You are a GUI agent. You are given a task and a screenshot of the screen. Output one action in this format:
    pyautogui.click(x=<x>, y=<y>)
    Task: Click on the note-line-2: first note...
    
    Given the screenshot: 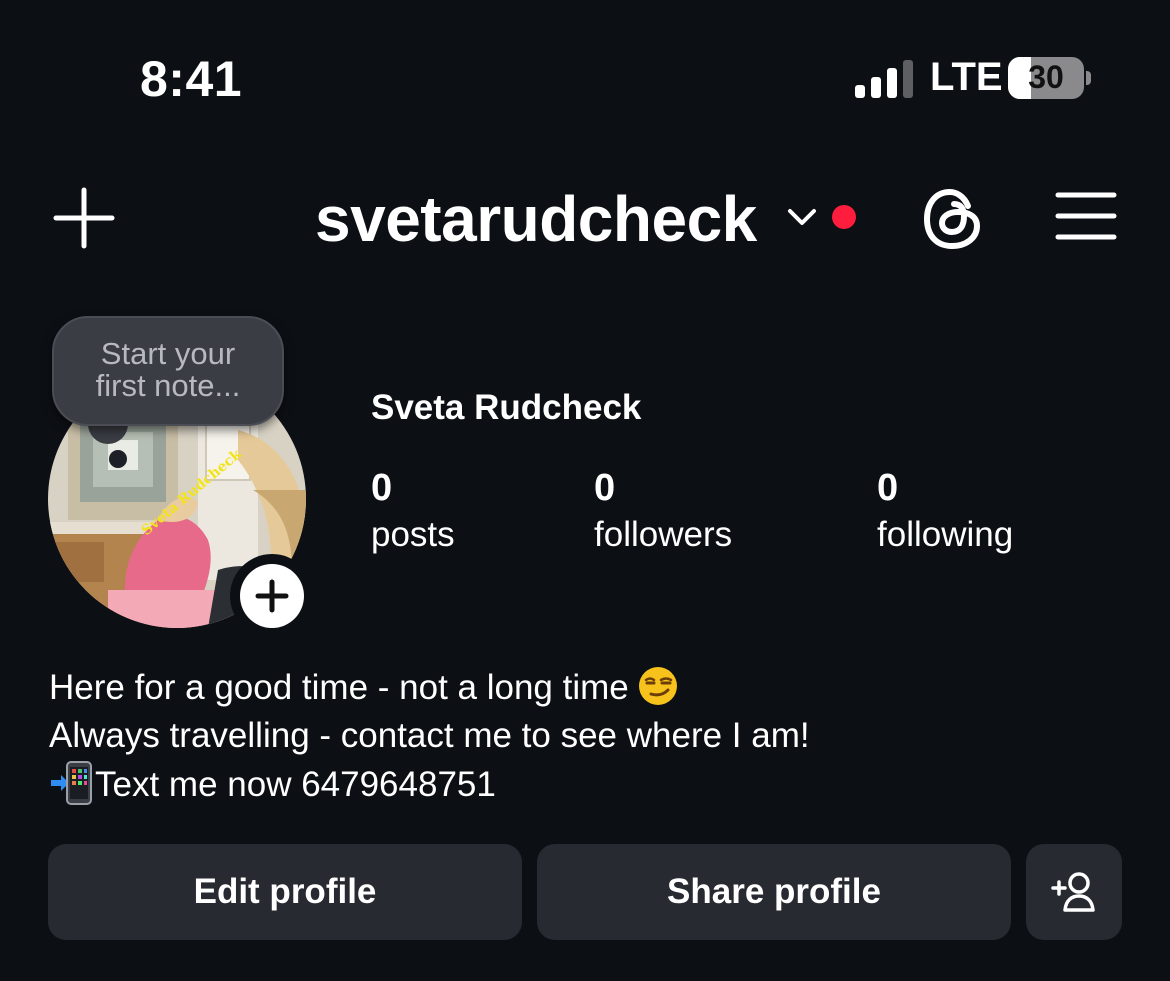 What is the action you would take?
    pyautogui.click(x=168, y=385)
    